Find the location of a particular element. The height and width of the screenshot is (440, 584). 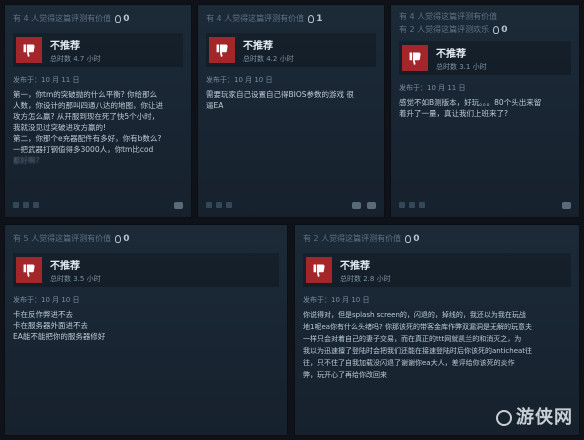

hours-played: 总时数 3.5 小时 is located at coordinates (75, 278).